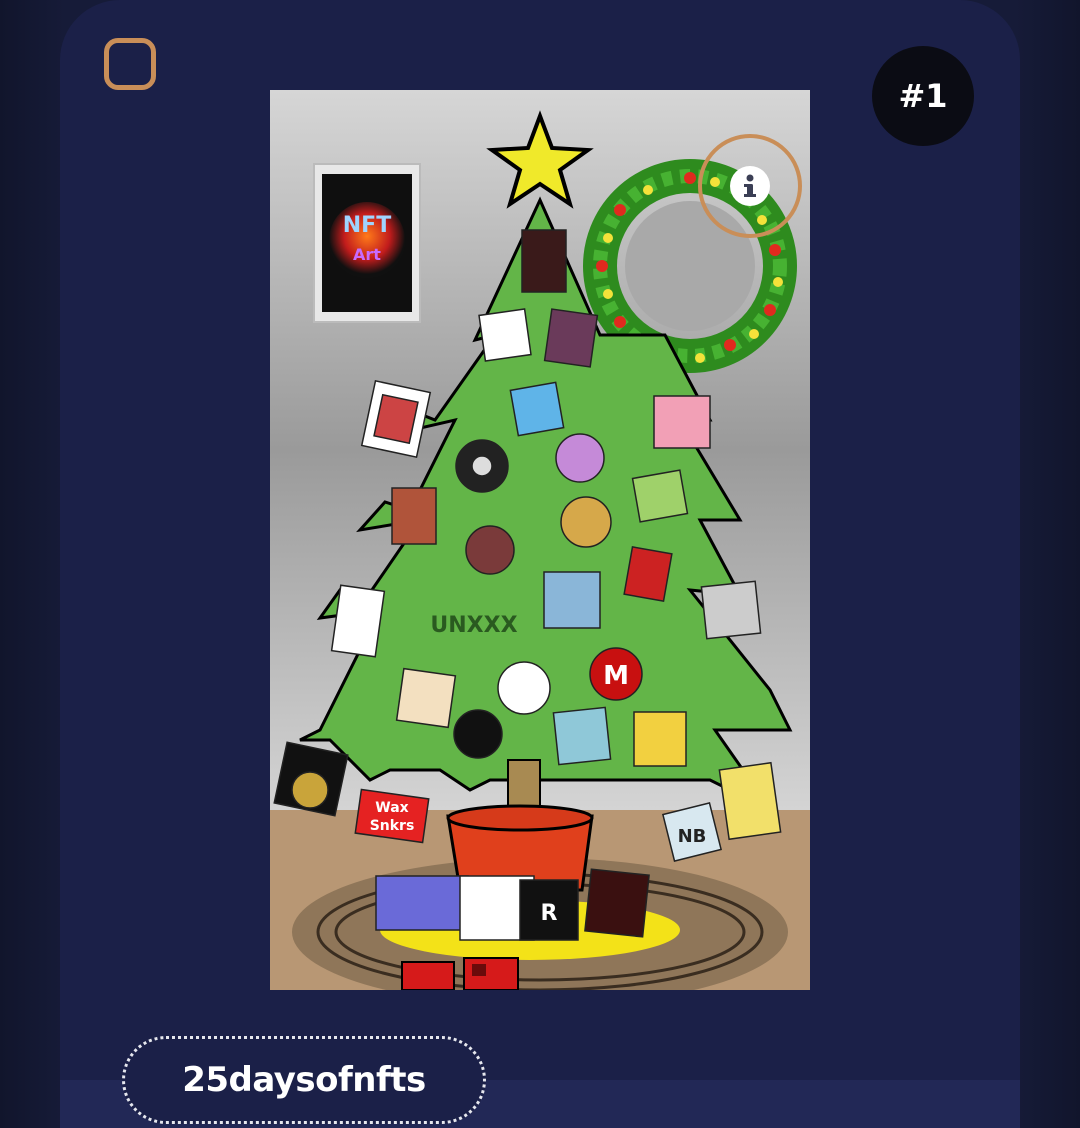 Image resolution: width=1080 pixels, height=1128 pixels. I want to click on svg-text: Wax, so click(391, 808).